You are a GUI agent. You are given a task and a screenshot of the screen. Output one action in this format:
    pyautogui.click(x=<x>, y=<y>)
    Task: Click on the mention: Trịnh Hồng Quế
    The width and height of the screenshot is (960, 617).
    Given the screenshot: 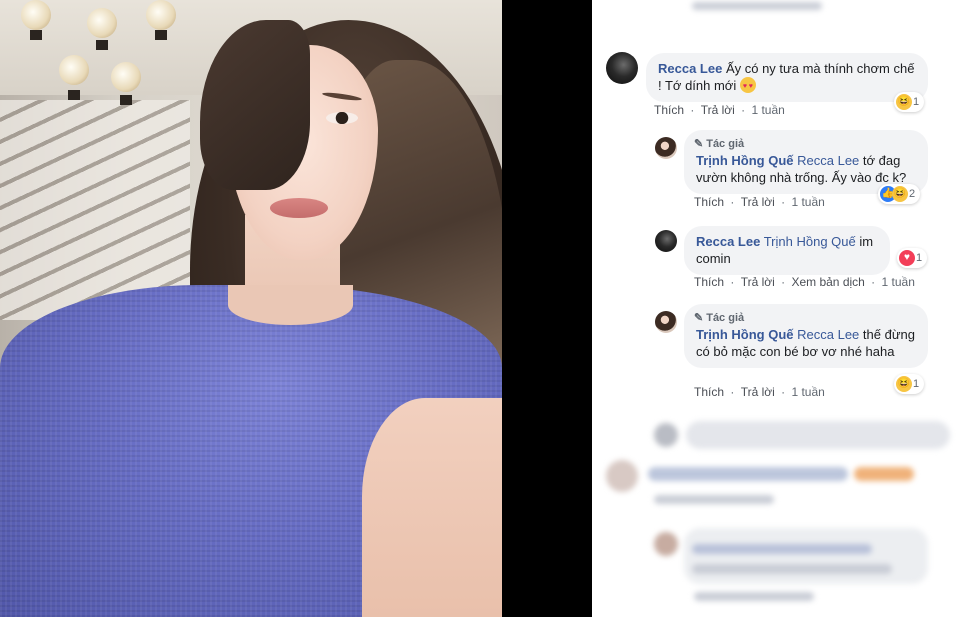 What is the action you would take?
    pyautogui.click(x=810, y=241)
    